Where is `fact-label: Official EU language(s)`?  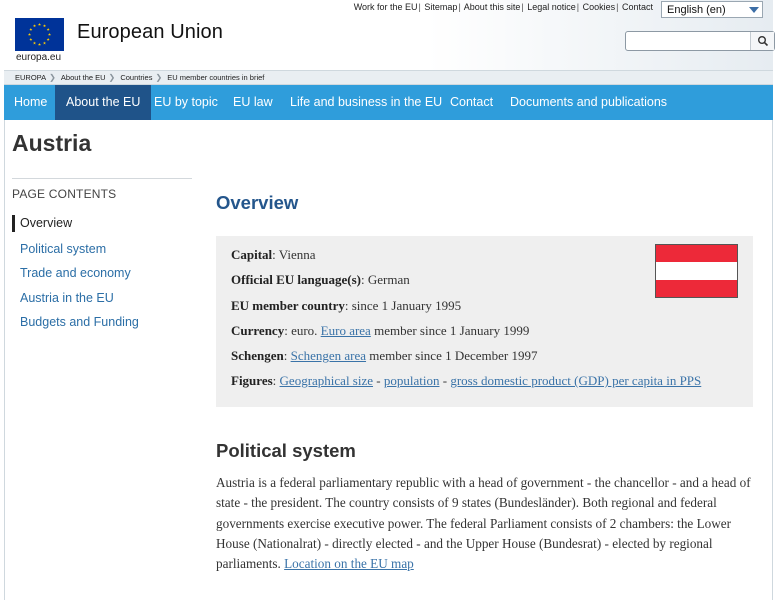 fact-label: Official EU language(s) is located at coordinates (296, 279).